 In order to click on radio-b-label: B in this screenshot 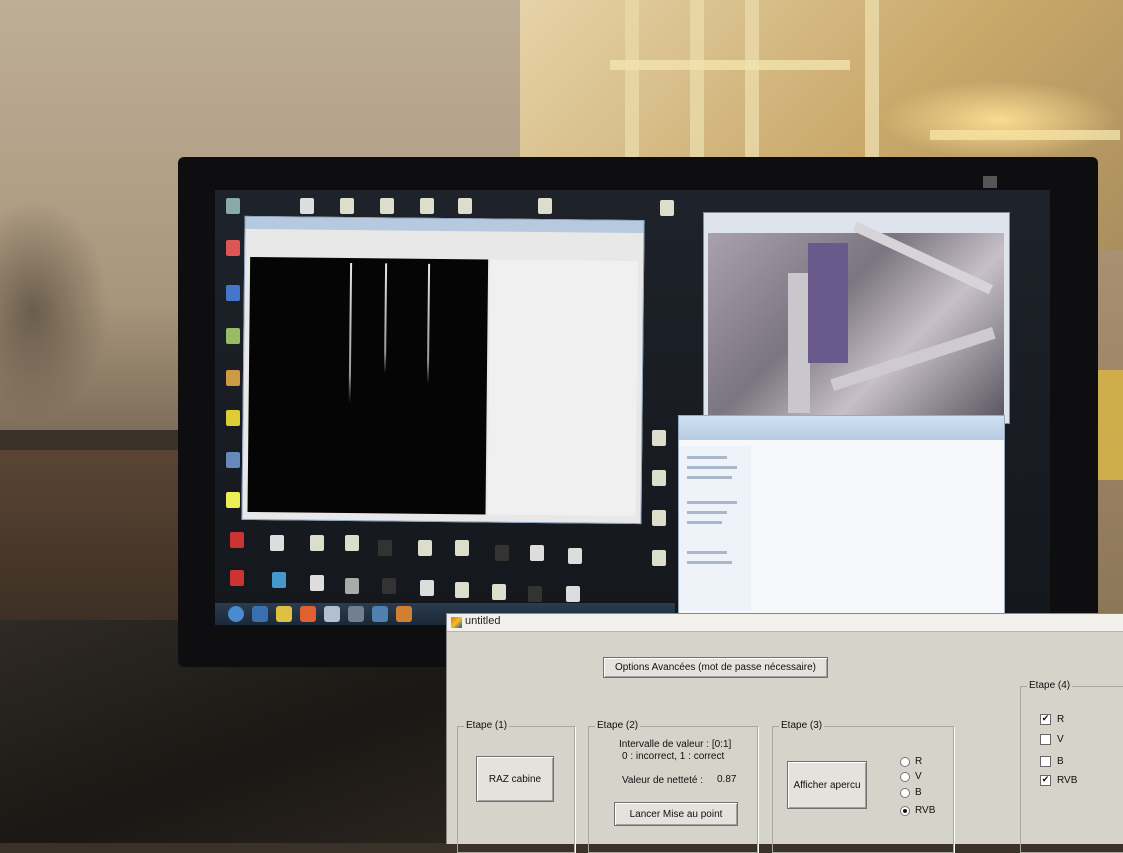, I will do `click(918, 792)`.